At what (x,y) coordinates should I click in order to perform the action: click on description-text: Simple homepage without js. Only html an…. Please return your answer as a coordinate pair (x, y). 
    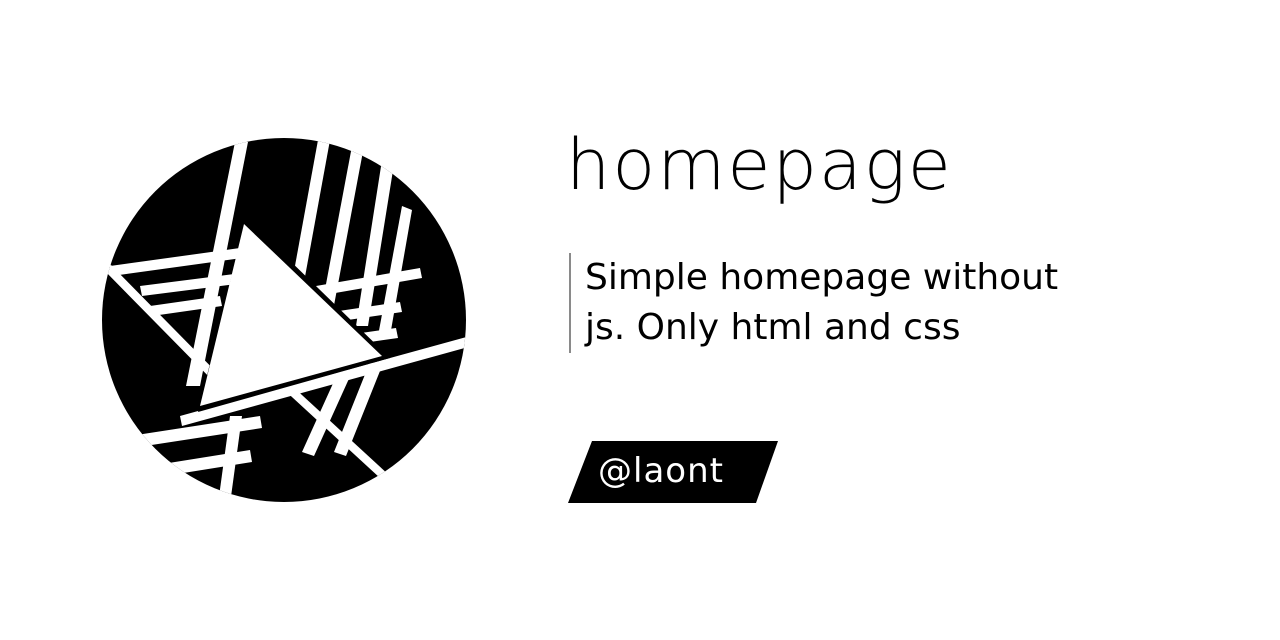
    Looking at the image, I should click on (837, 303).